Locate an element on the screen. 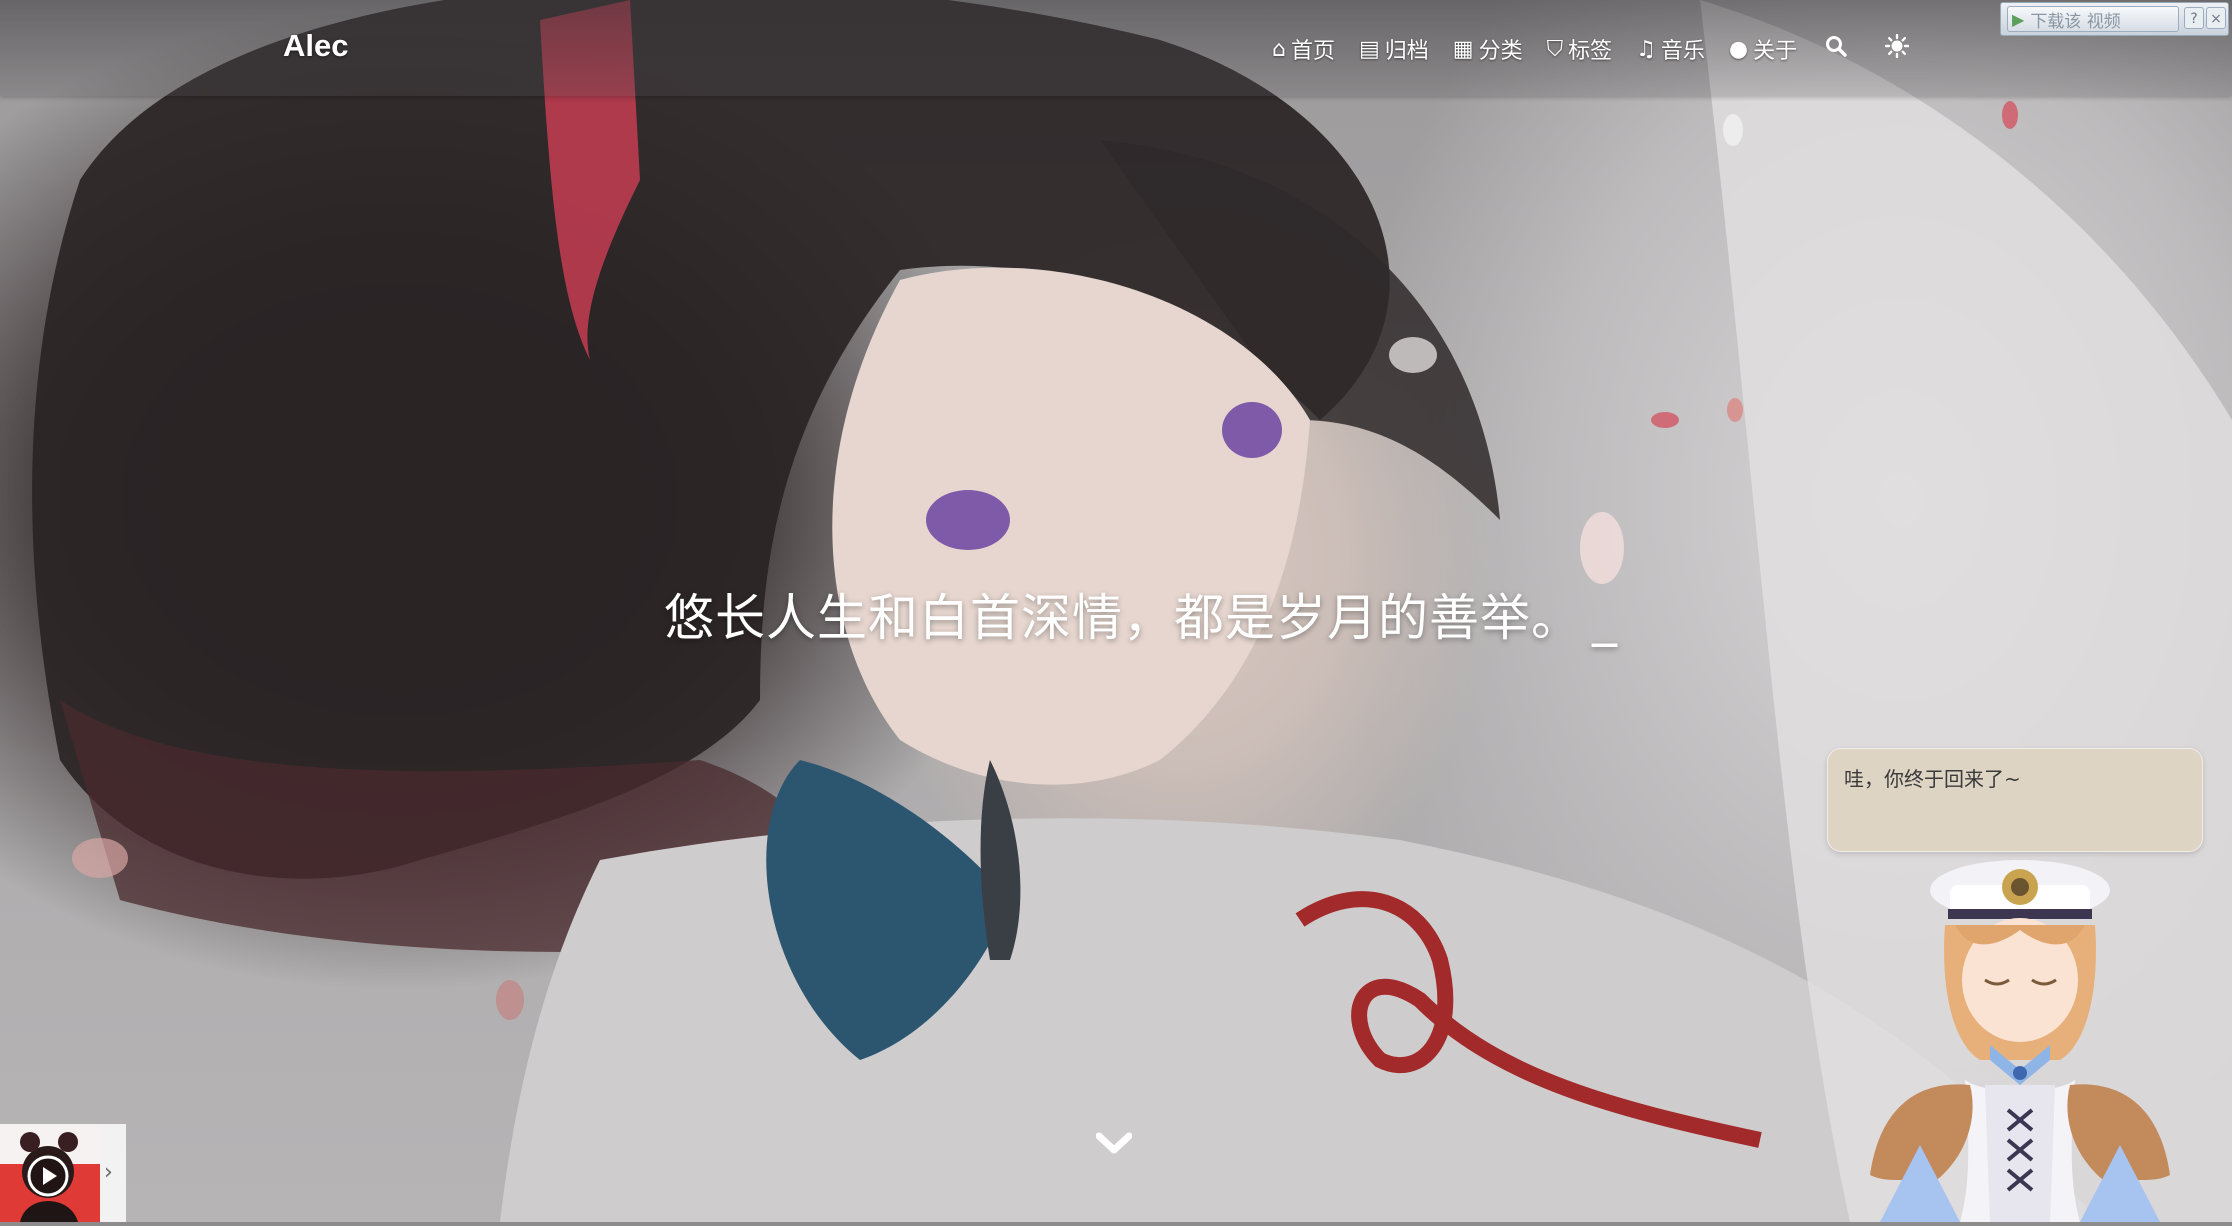 The width and height of the screenshot is (2232, 1226). nav-item-about: ● 关于 is located at coordinates (1763, 49).